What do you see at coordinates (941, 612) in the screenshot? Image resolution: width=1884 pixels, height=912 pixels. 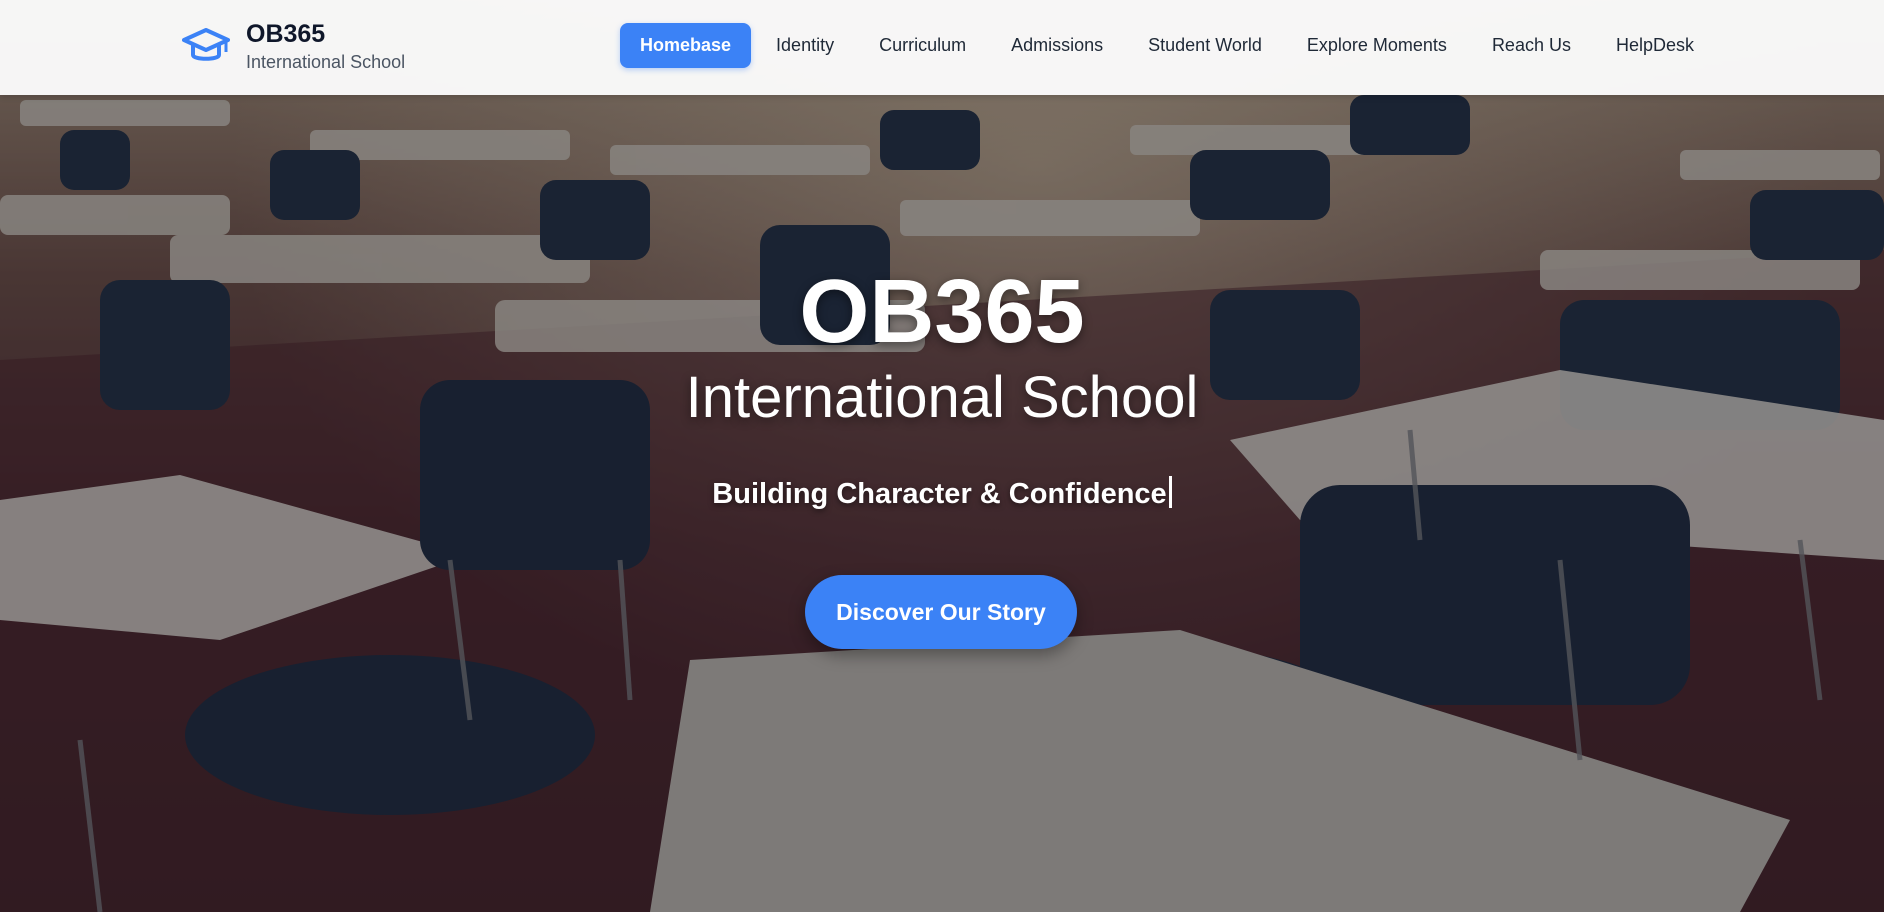 I see `discover-our-story-button: Discover Our Story` at bounding box center [941, 612].